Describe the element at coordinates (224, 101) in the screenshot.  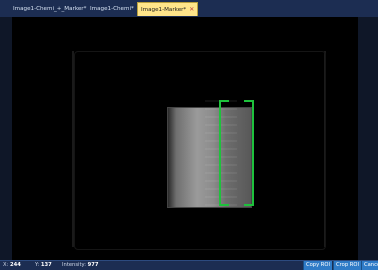
I see `roi-handle-top-left` at that location.